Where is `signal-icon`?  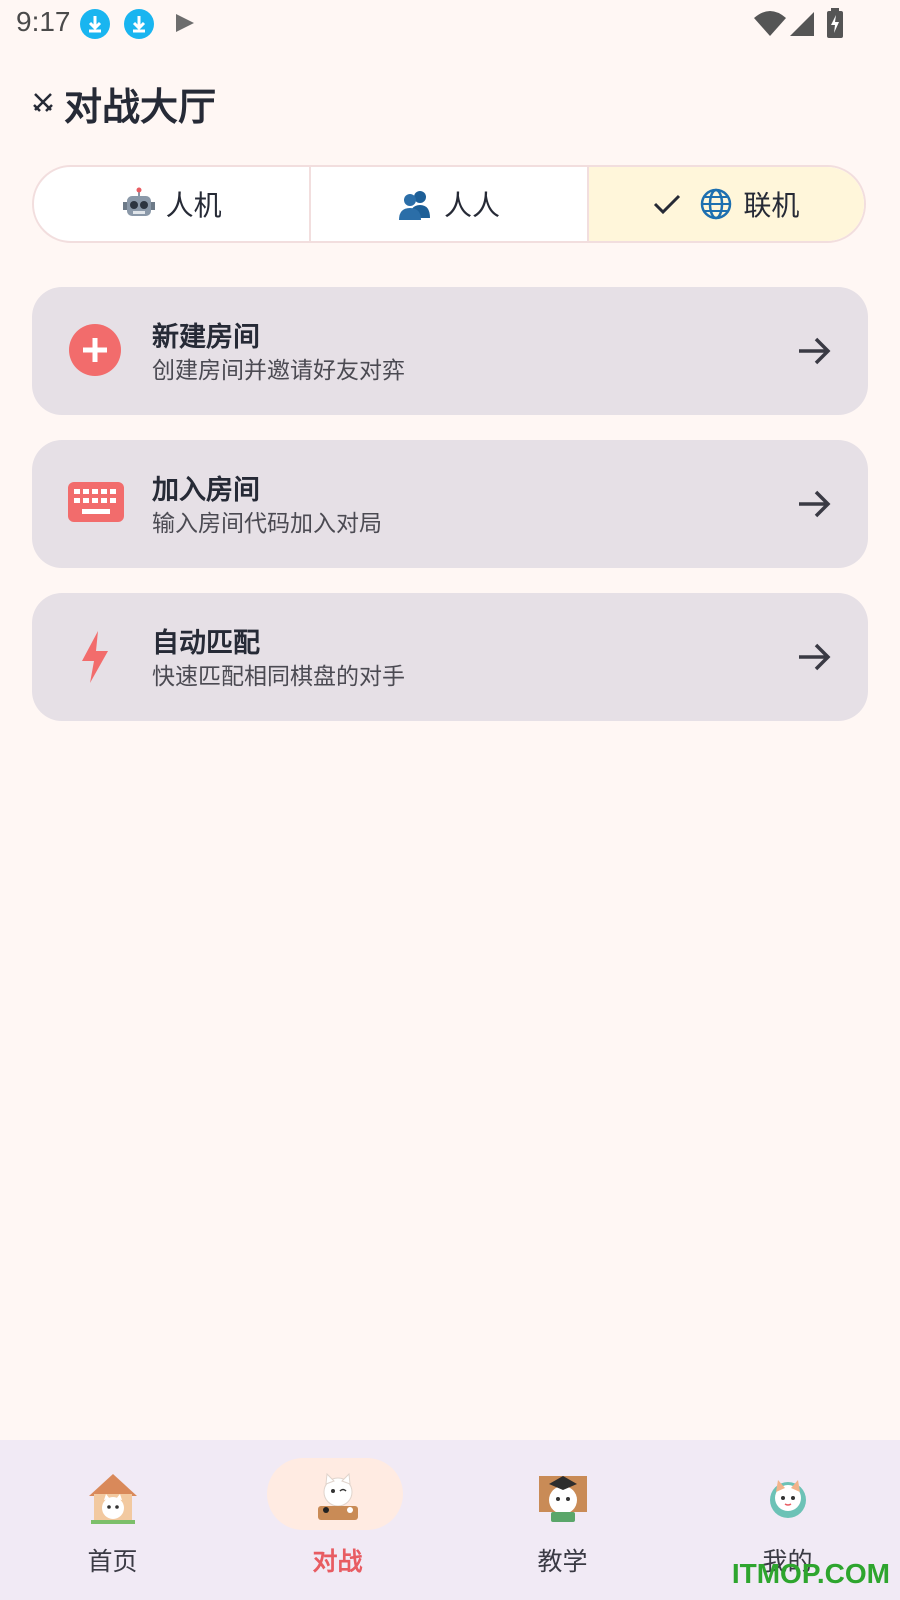
signal-icon is located at coordinates (802, 26).